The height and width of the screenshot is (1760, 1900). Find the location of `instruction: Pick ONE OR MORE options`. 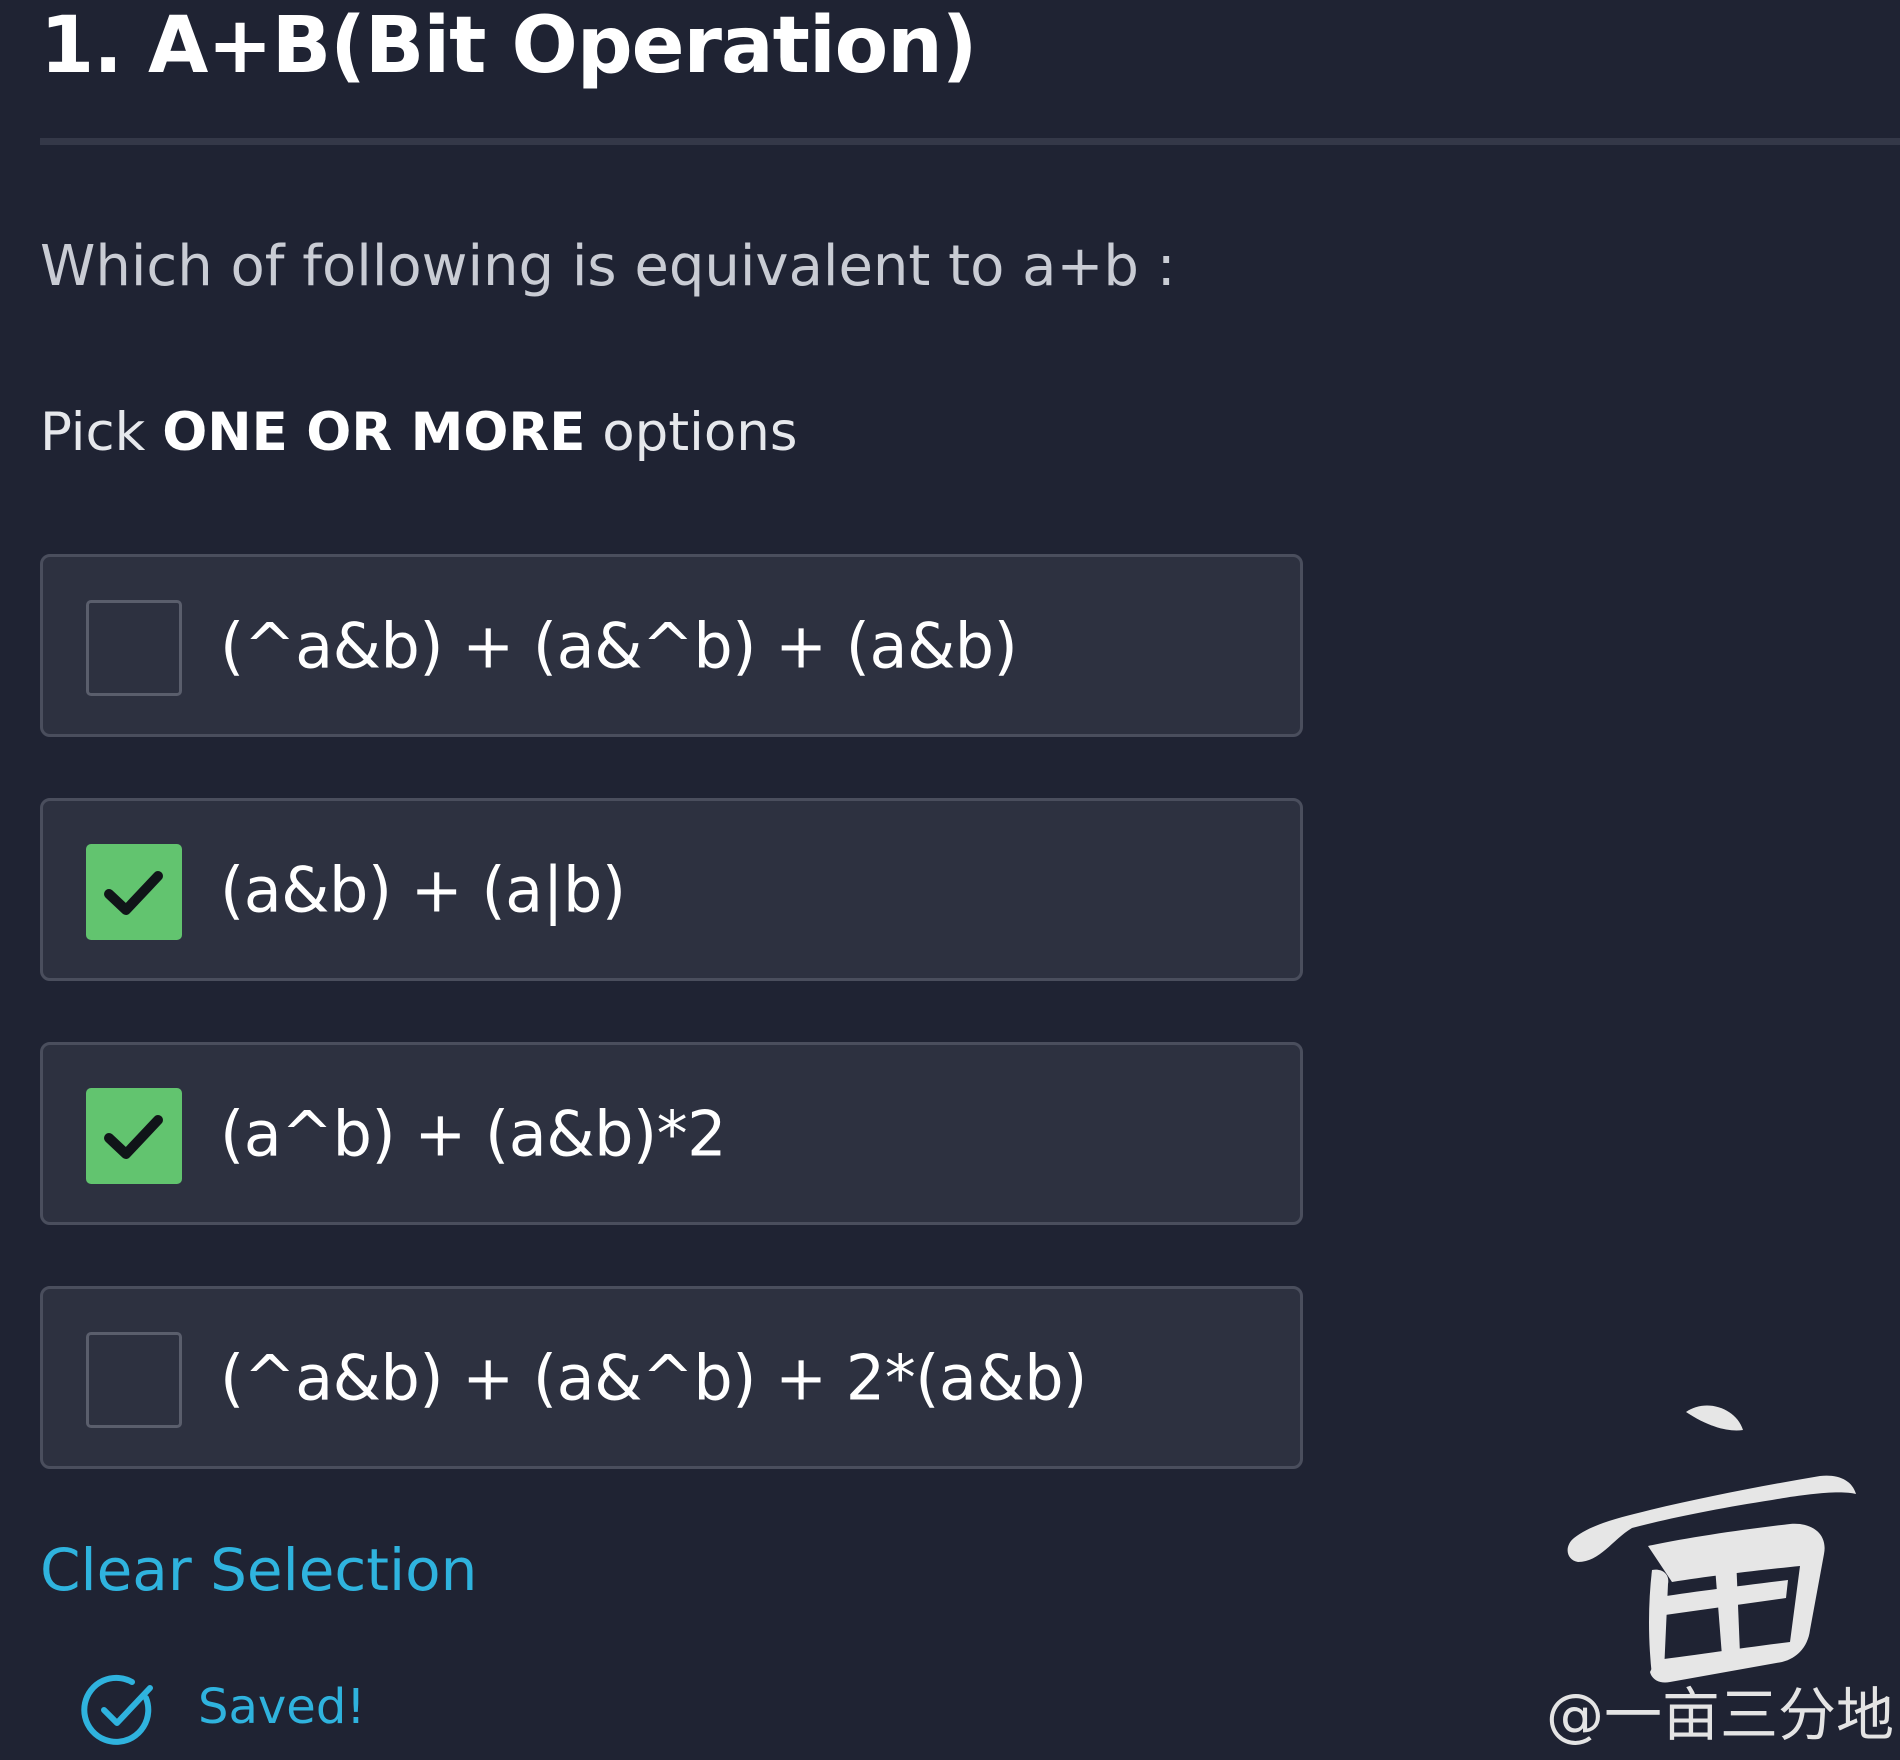

instruction: Pick ONE OR MORE options is located at coordinates (418, 433).